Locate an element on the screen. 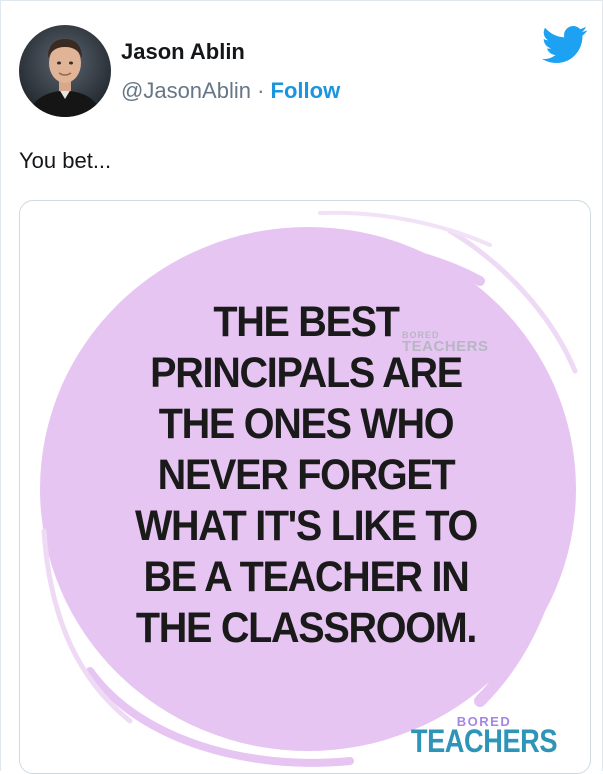  author-handle: @JasonAblin is located at coordinates (186, 90).